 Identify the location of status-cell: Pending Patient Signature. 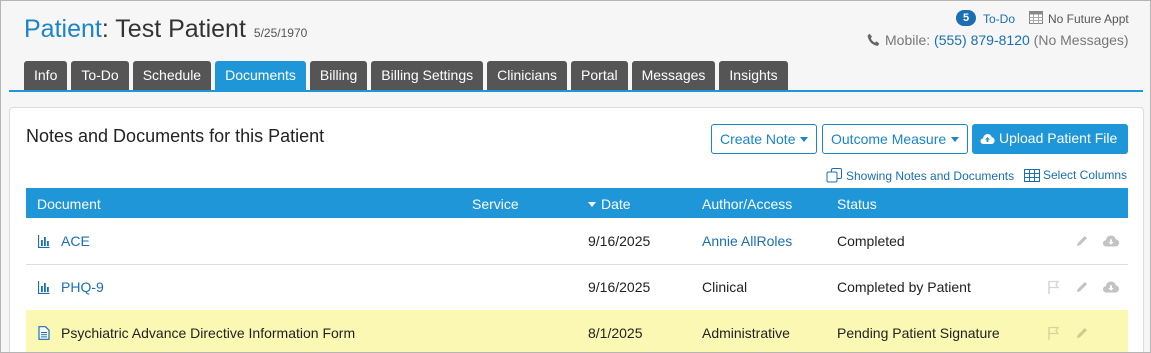
(918, 333).